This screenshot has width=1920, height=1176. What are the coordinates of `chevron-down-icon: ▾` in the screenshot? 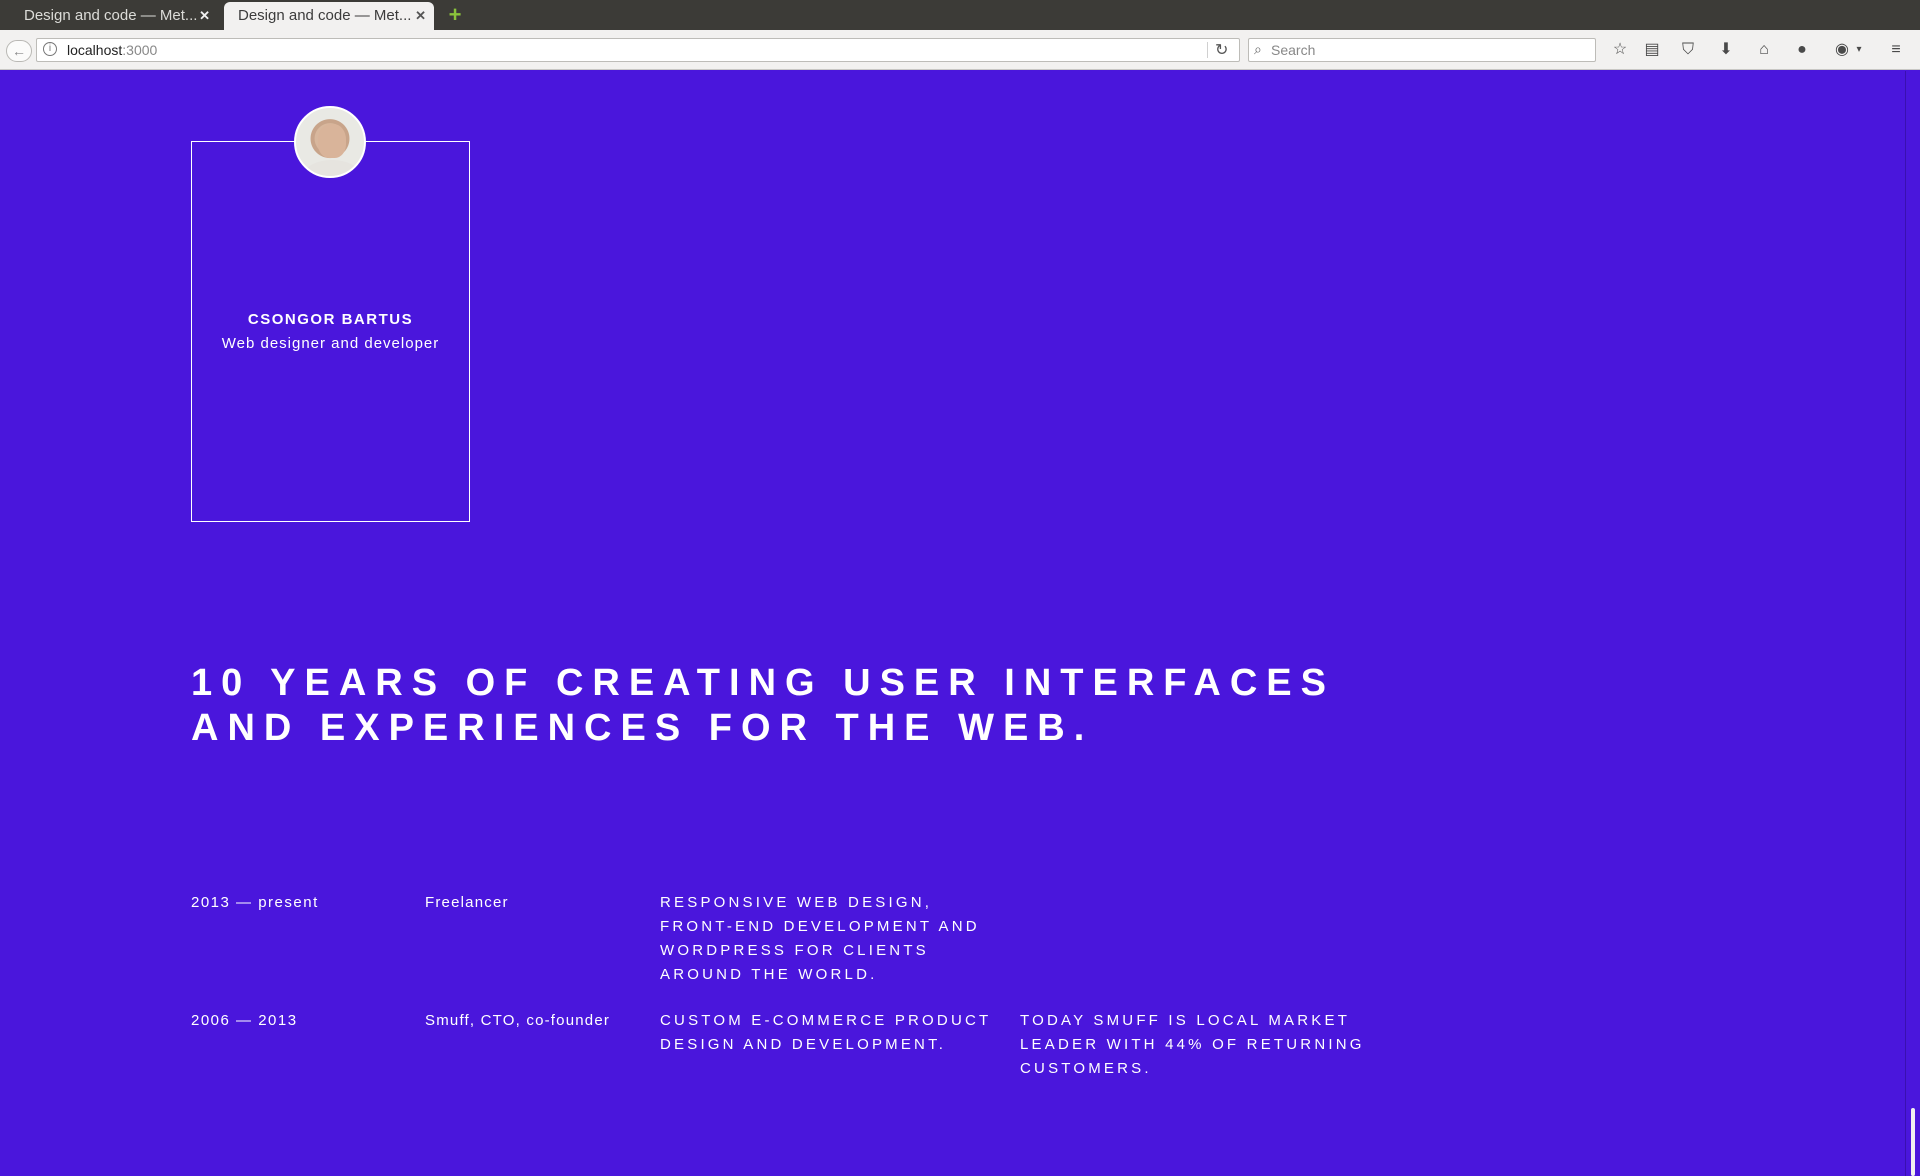 It's located at (1859, 50).